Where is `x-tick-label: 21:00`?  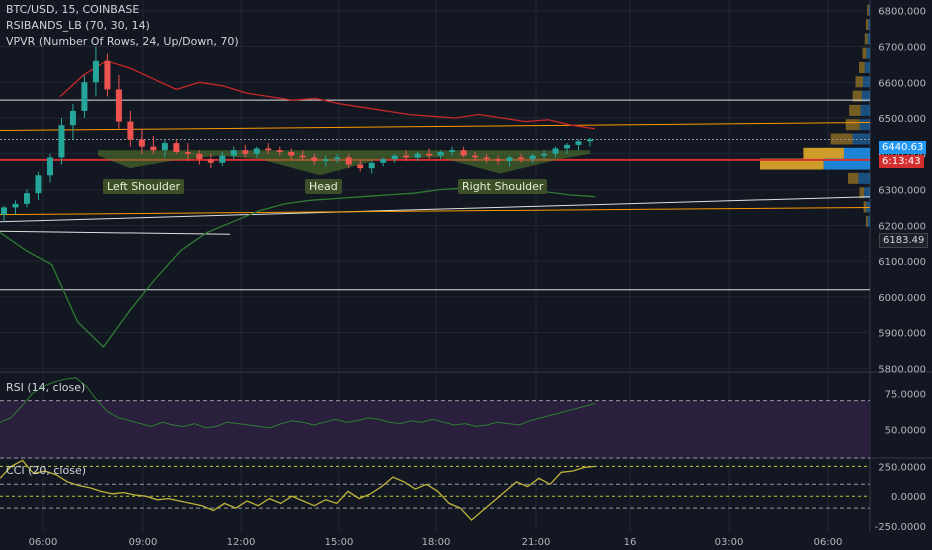 x-tick-label: 21:00 is located at coordinates (536, 542).